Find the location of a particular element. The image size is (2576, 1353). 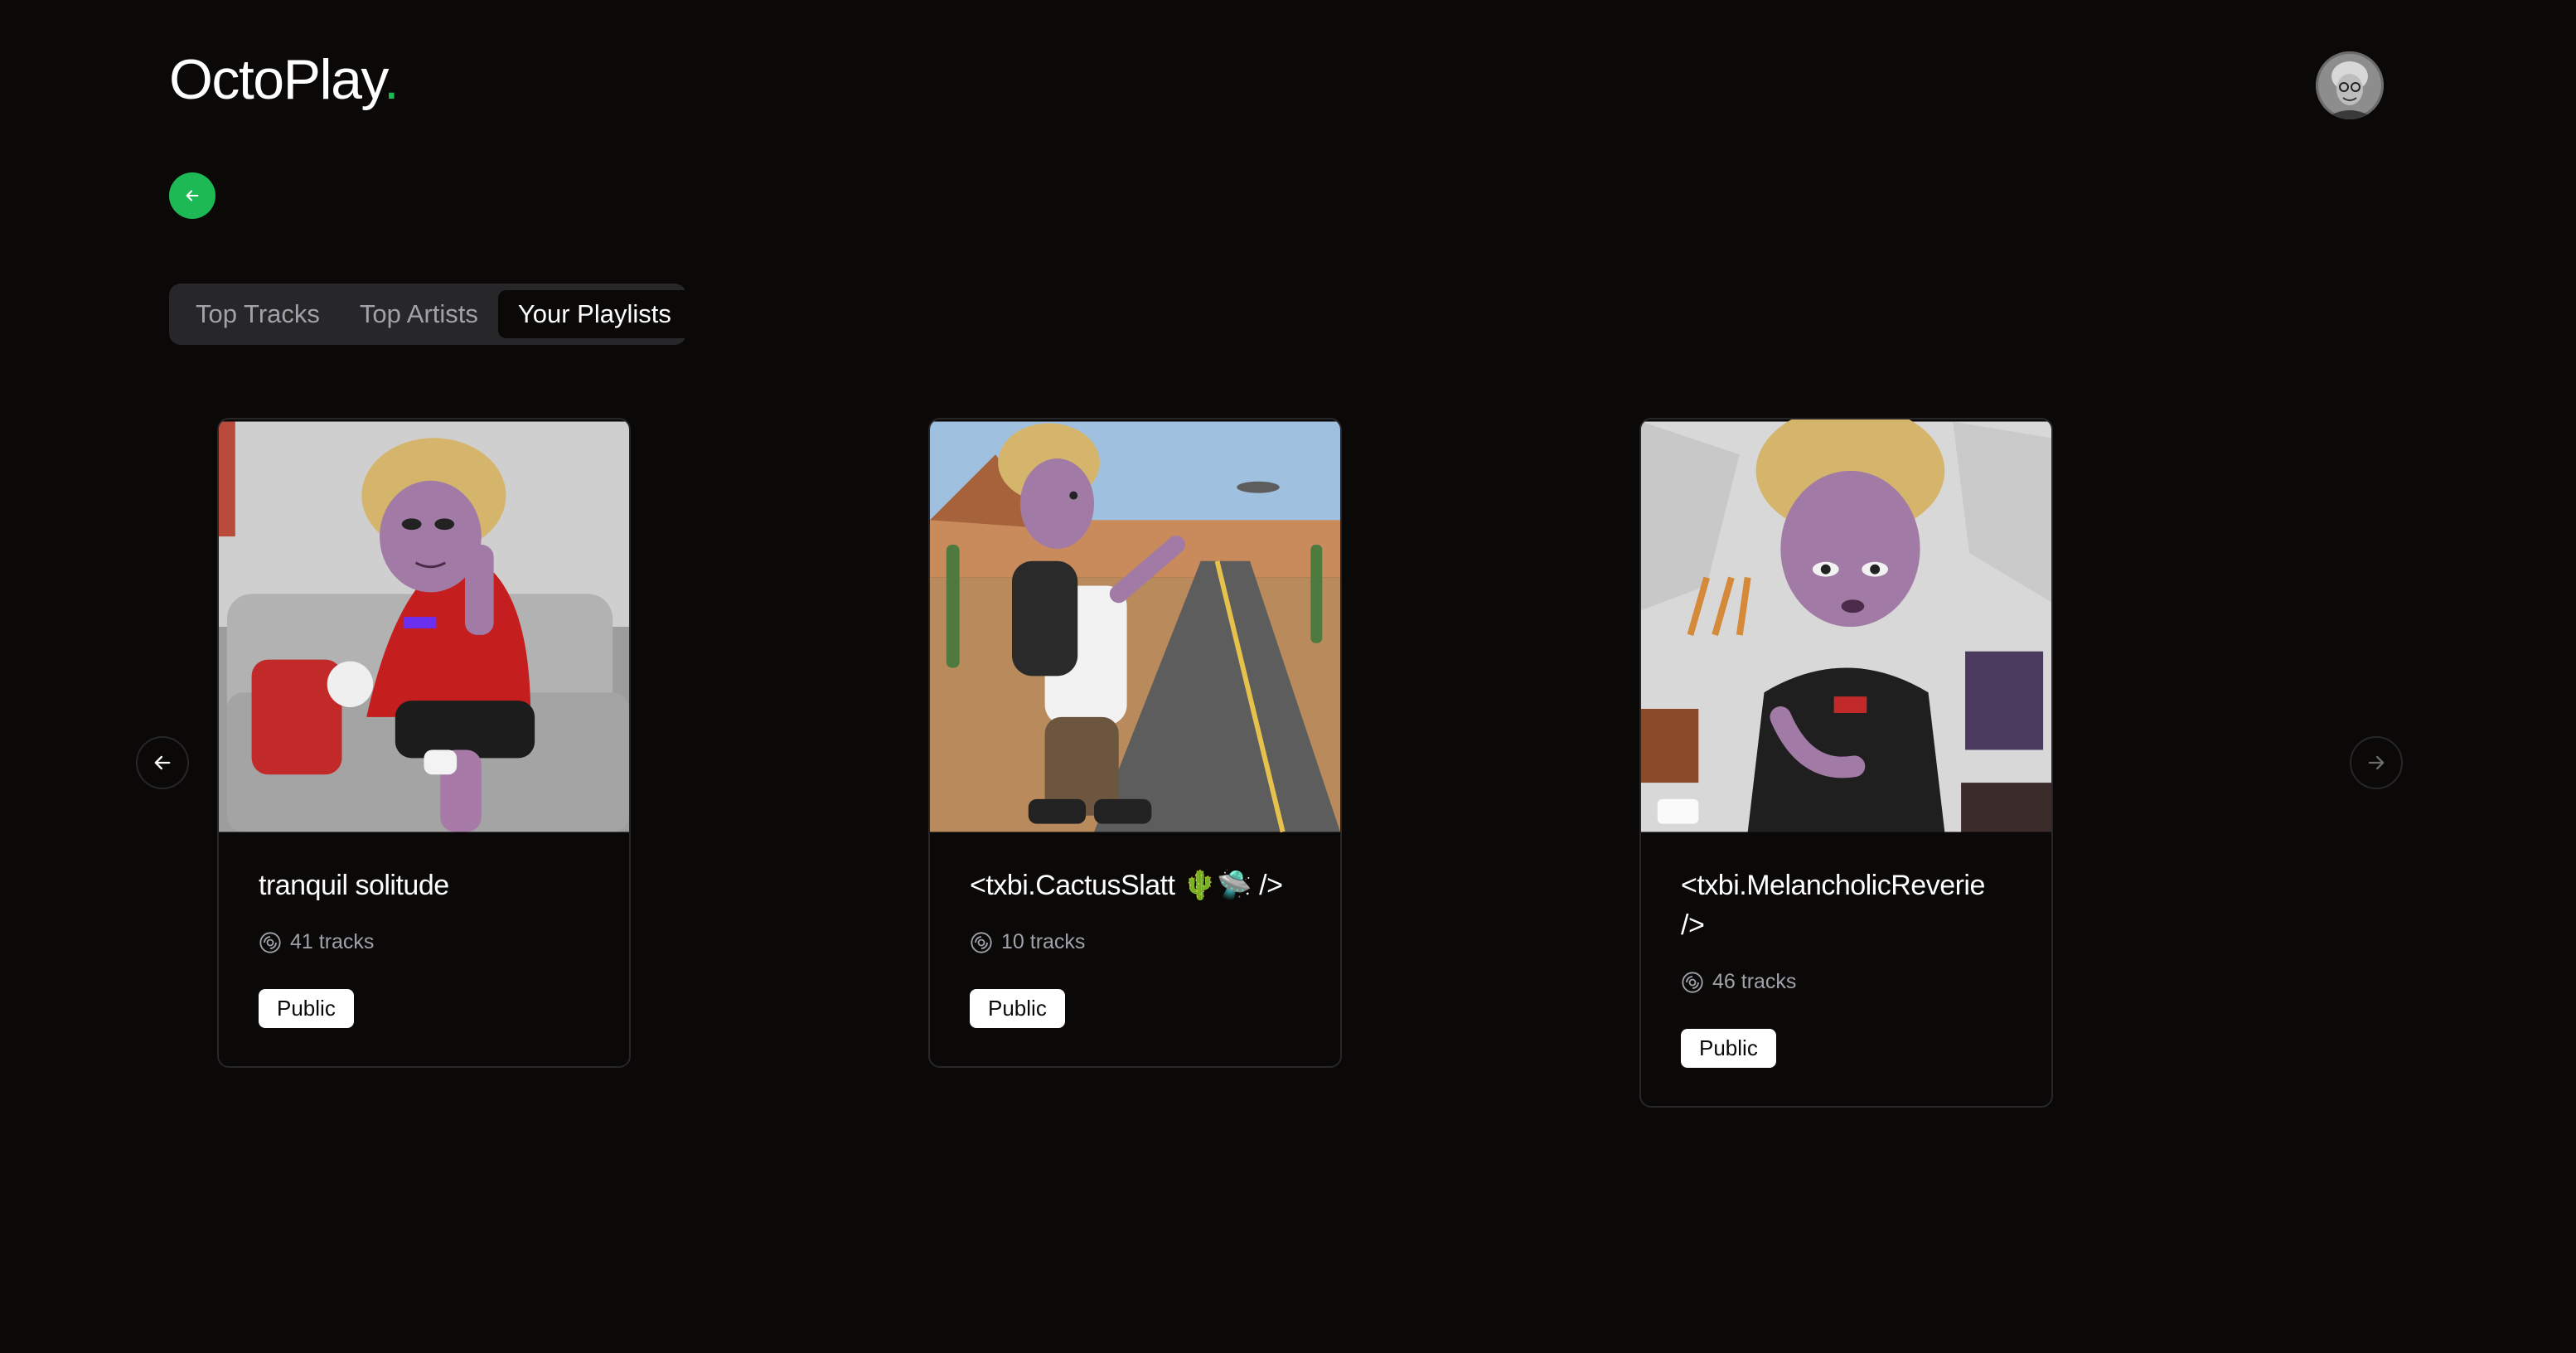

carousel-next-button is located at coordinates (2376, 763).